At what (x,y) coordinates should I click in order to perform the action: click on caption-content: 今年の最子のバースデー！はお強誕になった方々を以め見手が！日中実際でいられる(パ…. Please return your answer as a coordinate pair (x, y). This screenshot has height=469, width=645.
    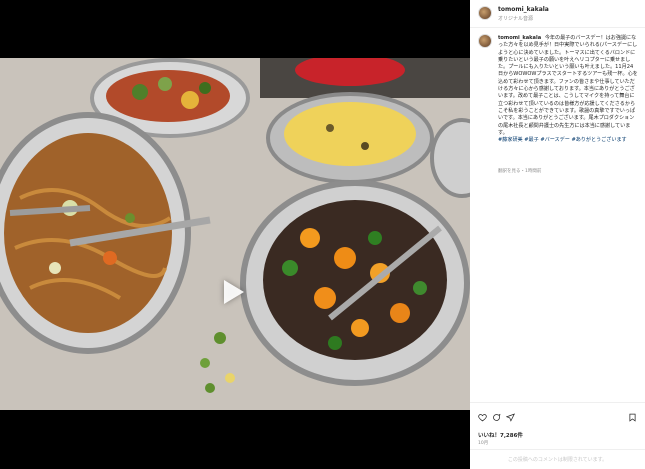
    Looking at the image, I should click on (568, 85).